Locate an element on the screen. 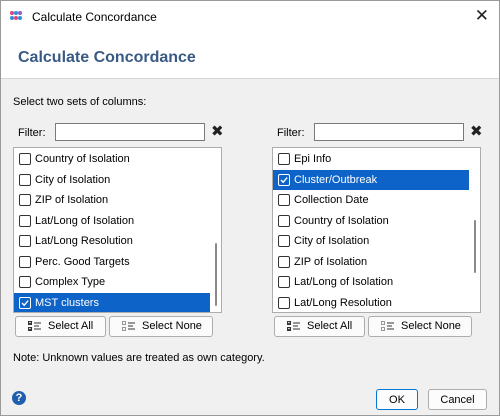 The image size is (500, 416). right-select-none-button: Select None is located at coordinates (420, 326).